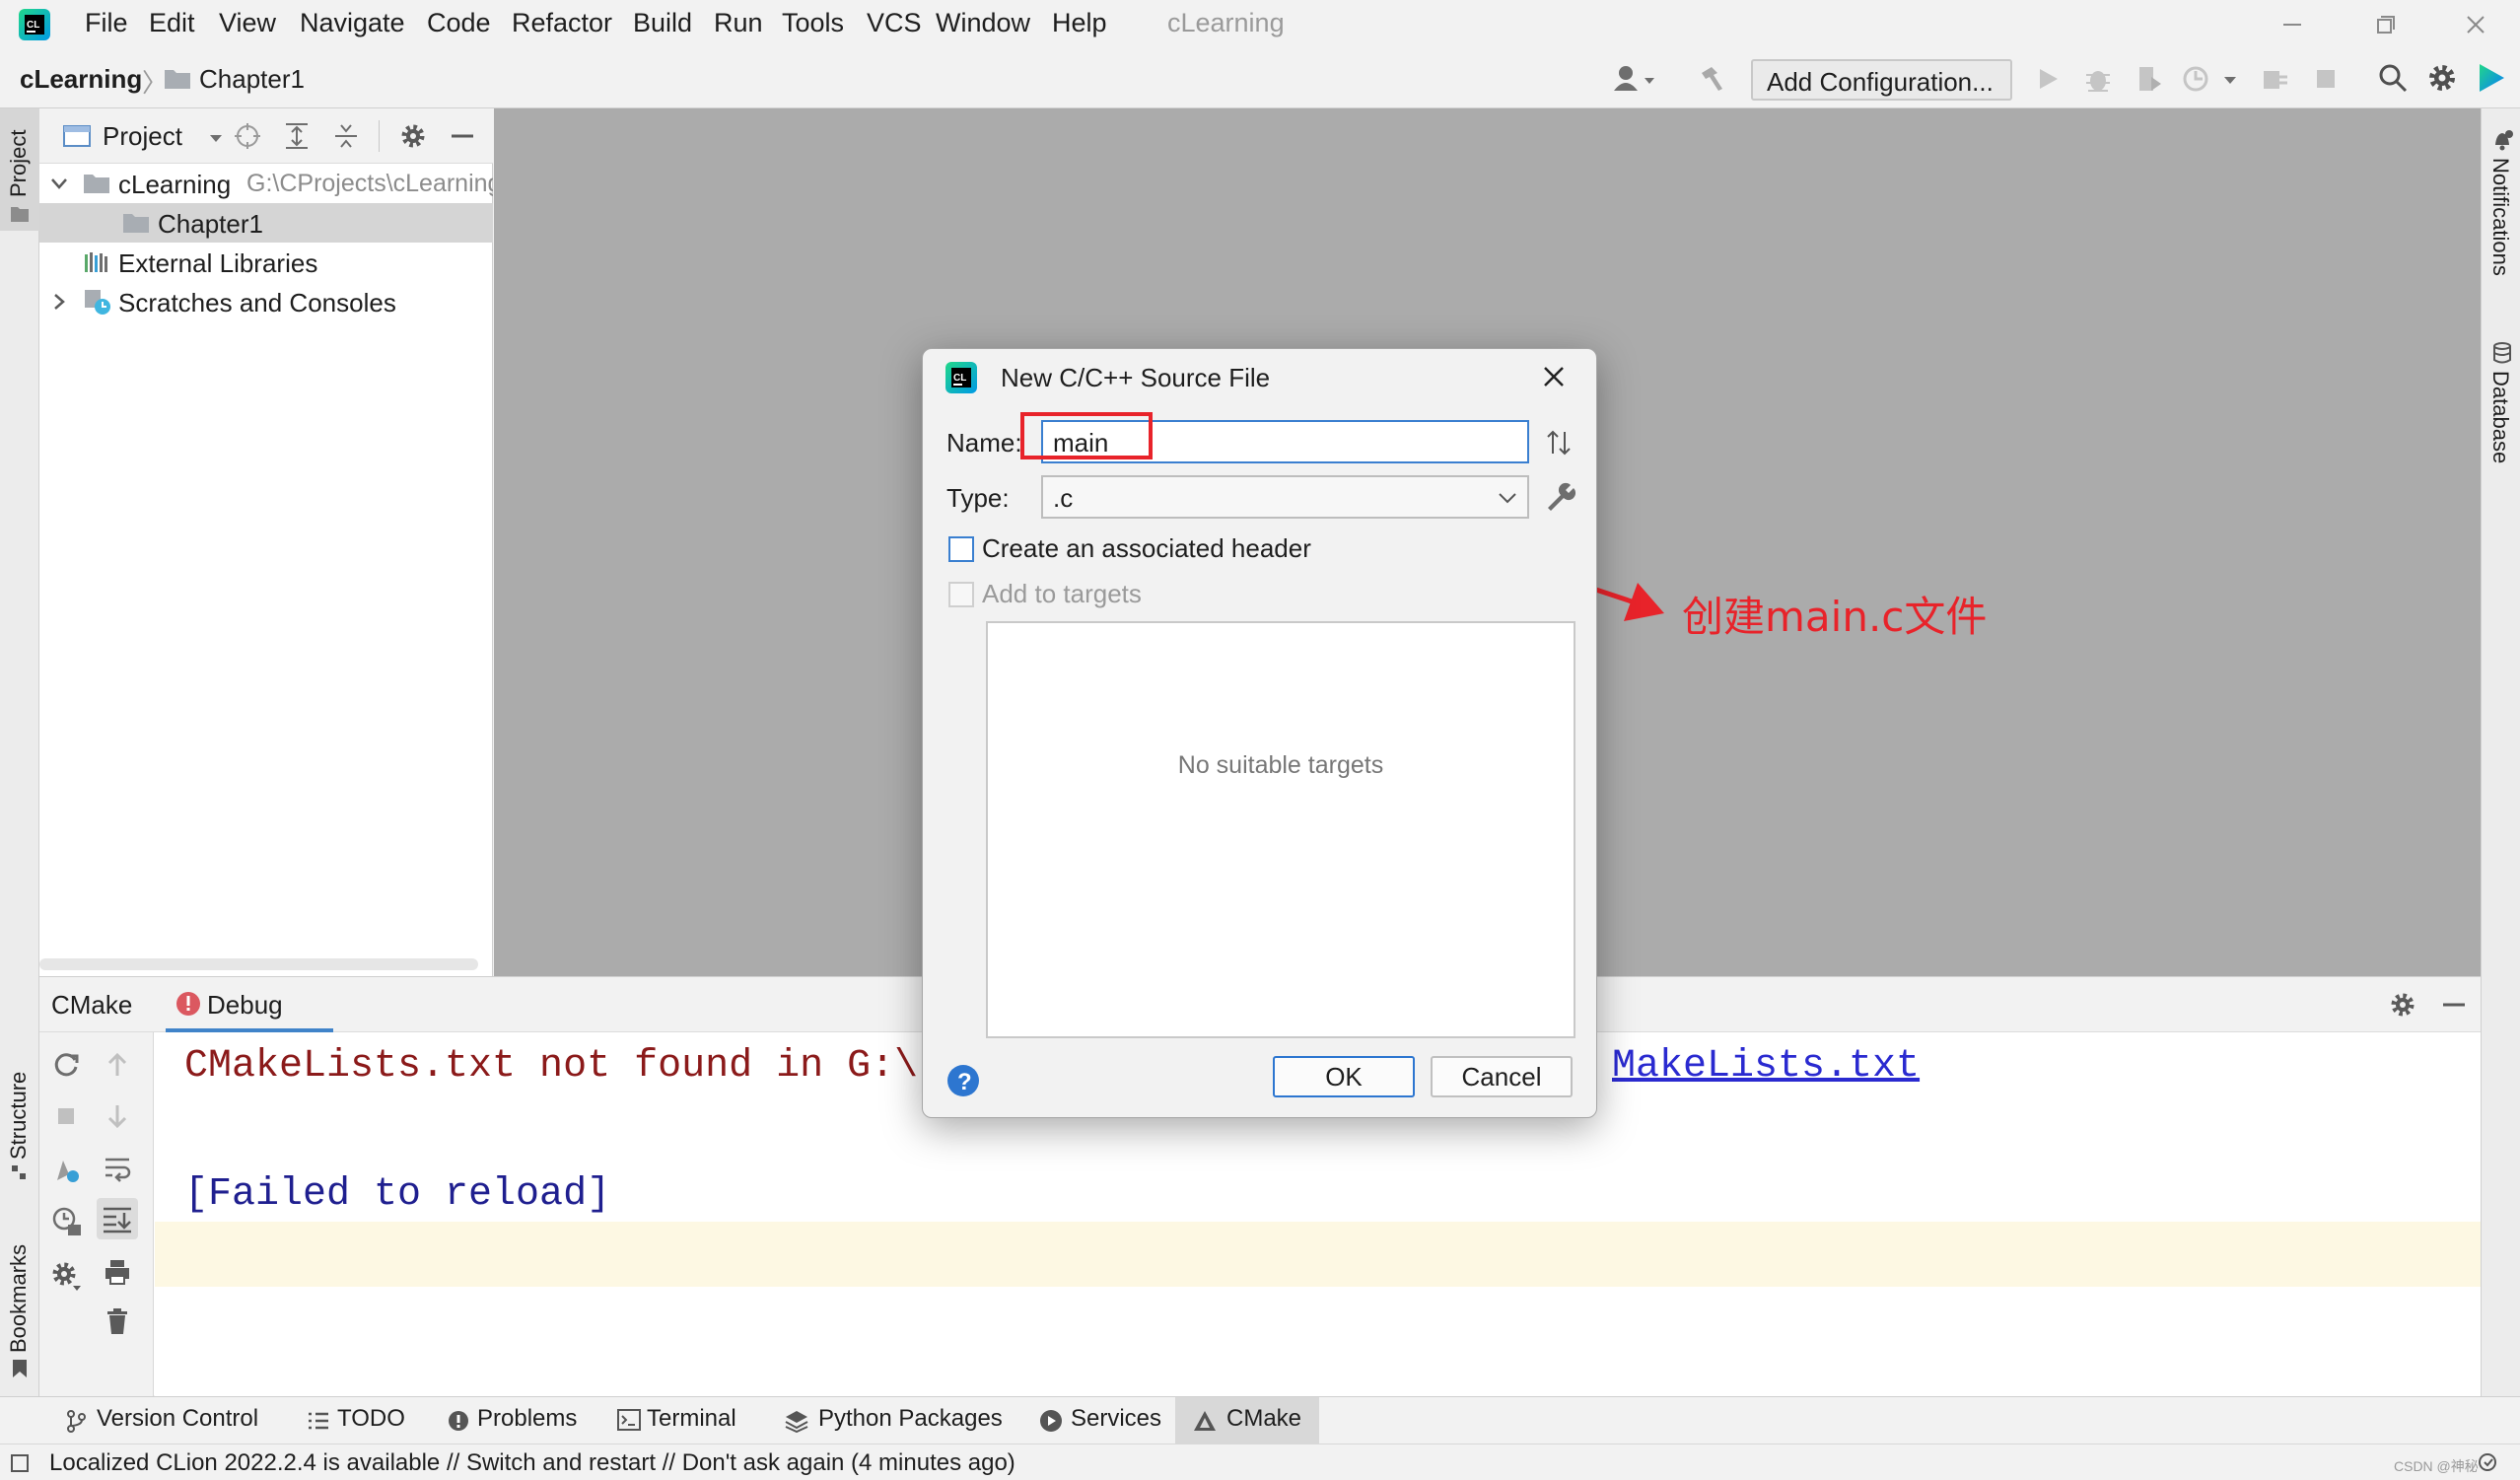  What do you see at coordinates (2402, 1005) in the screenshot?
I see `panel-settings-gear-icon` at bounding box center [2402, 1005].